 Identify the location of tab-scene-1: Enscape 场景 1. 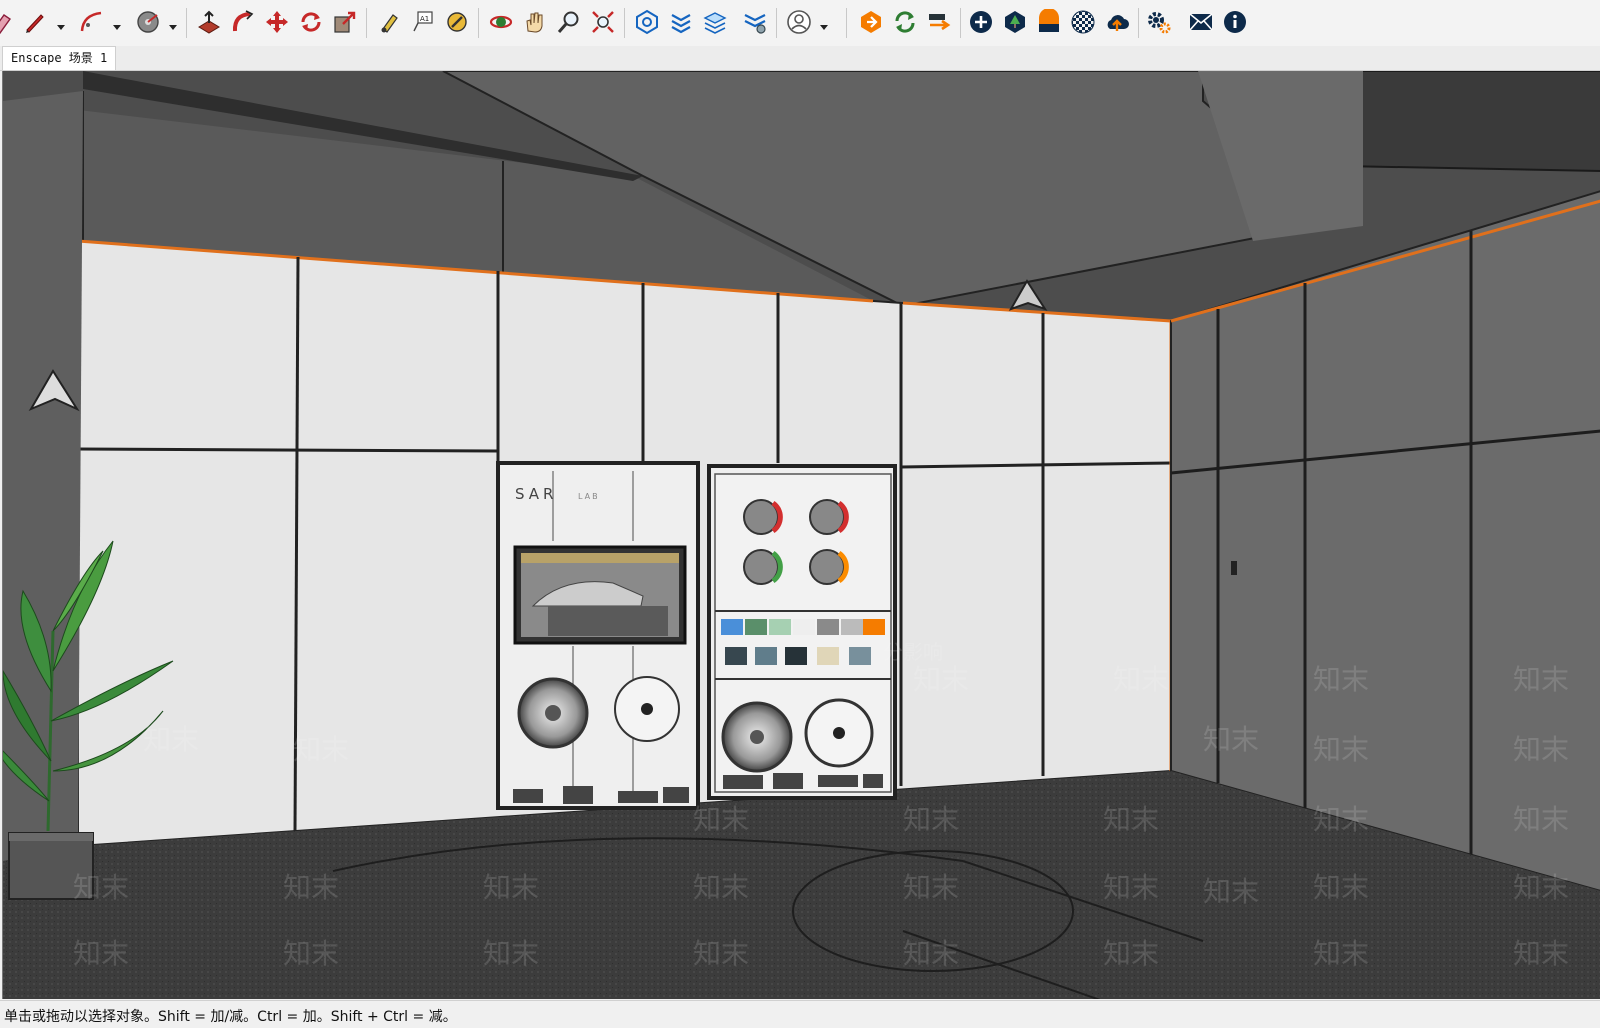
(59, 58).